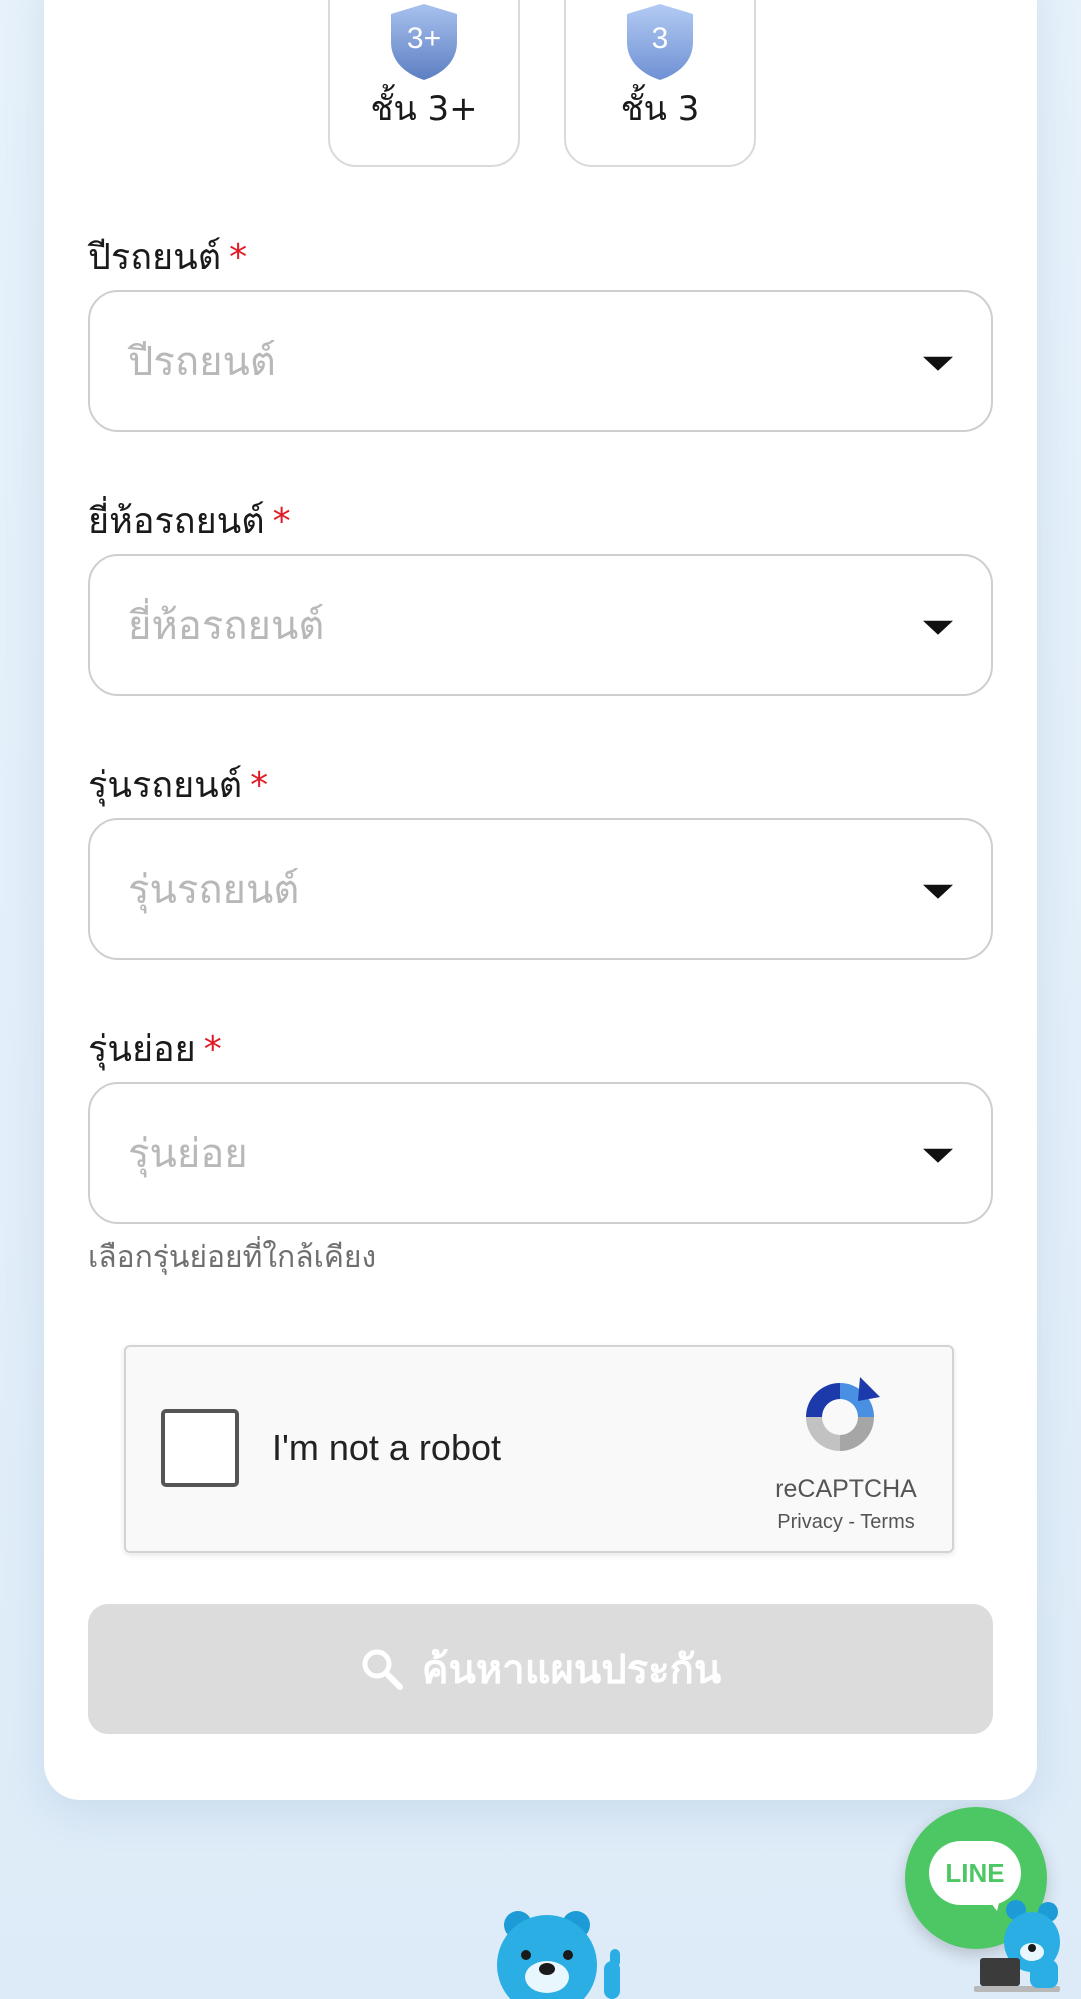 The width and height of the screenshot is (1081, 1999). What do you see at coordinates (540, 625) in the screenshot?
I see `car-brand-select: ยี่ห้อรถยนต์` at bounding box center [540, 625].